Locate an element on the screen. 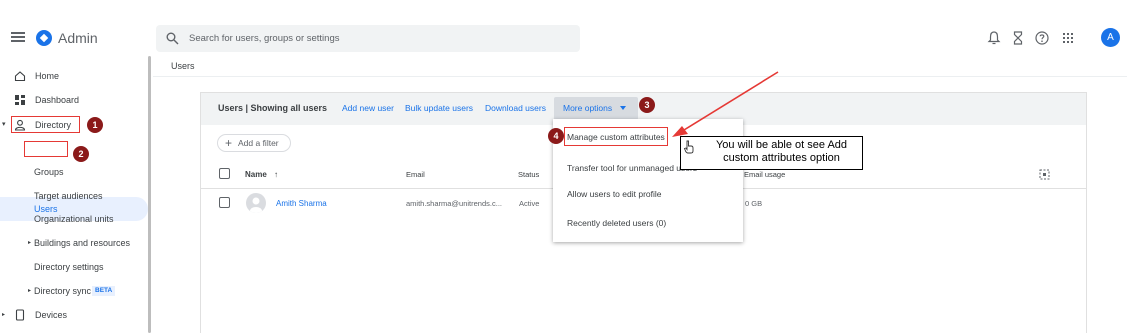 The image size is (1127, 333). user-name-link: Amith Sharma is located at coordinates (301, 203).